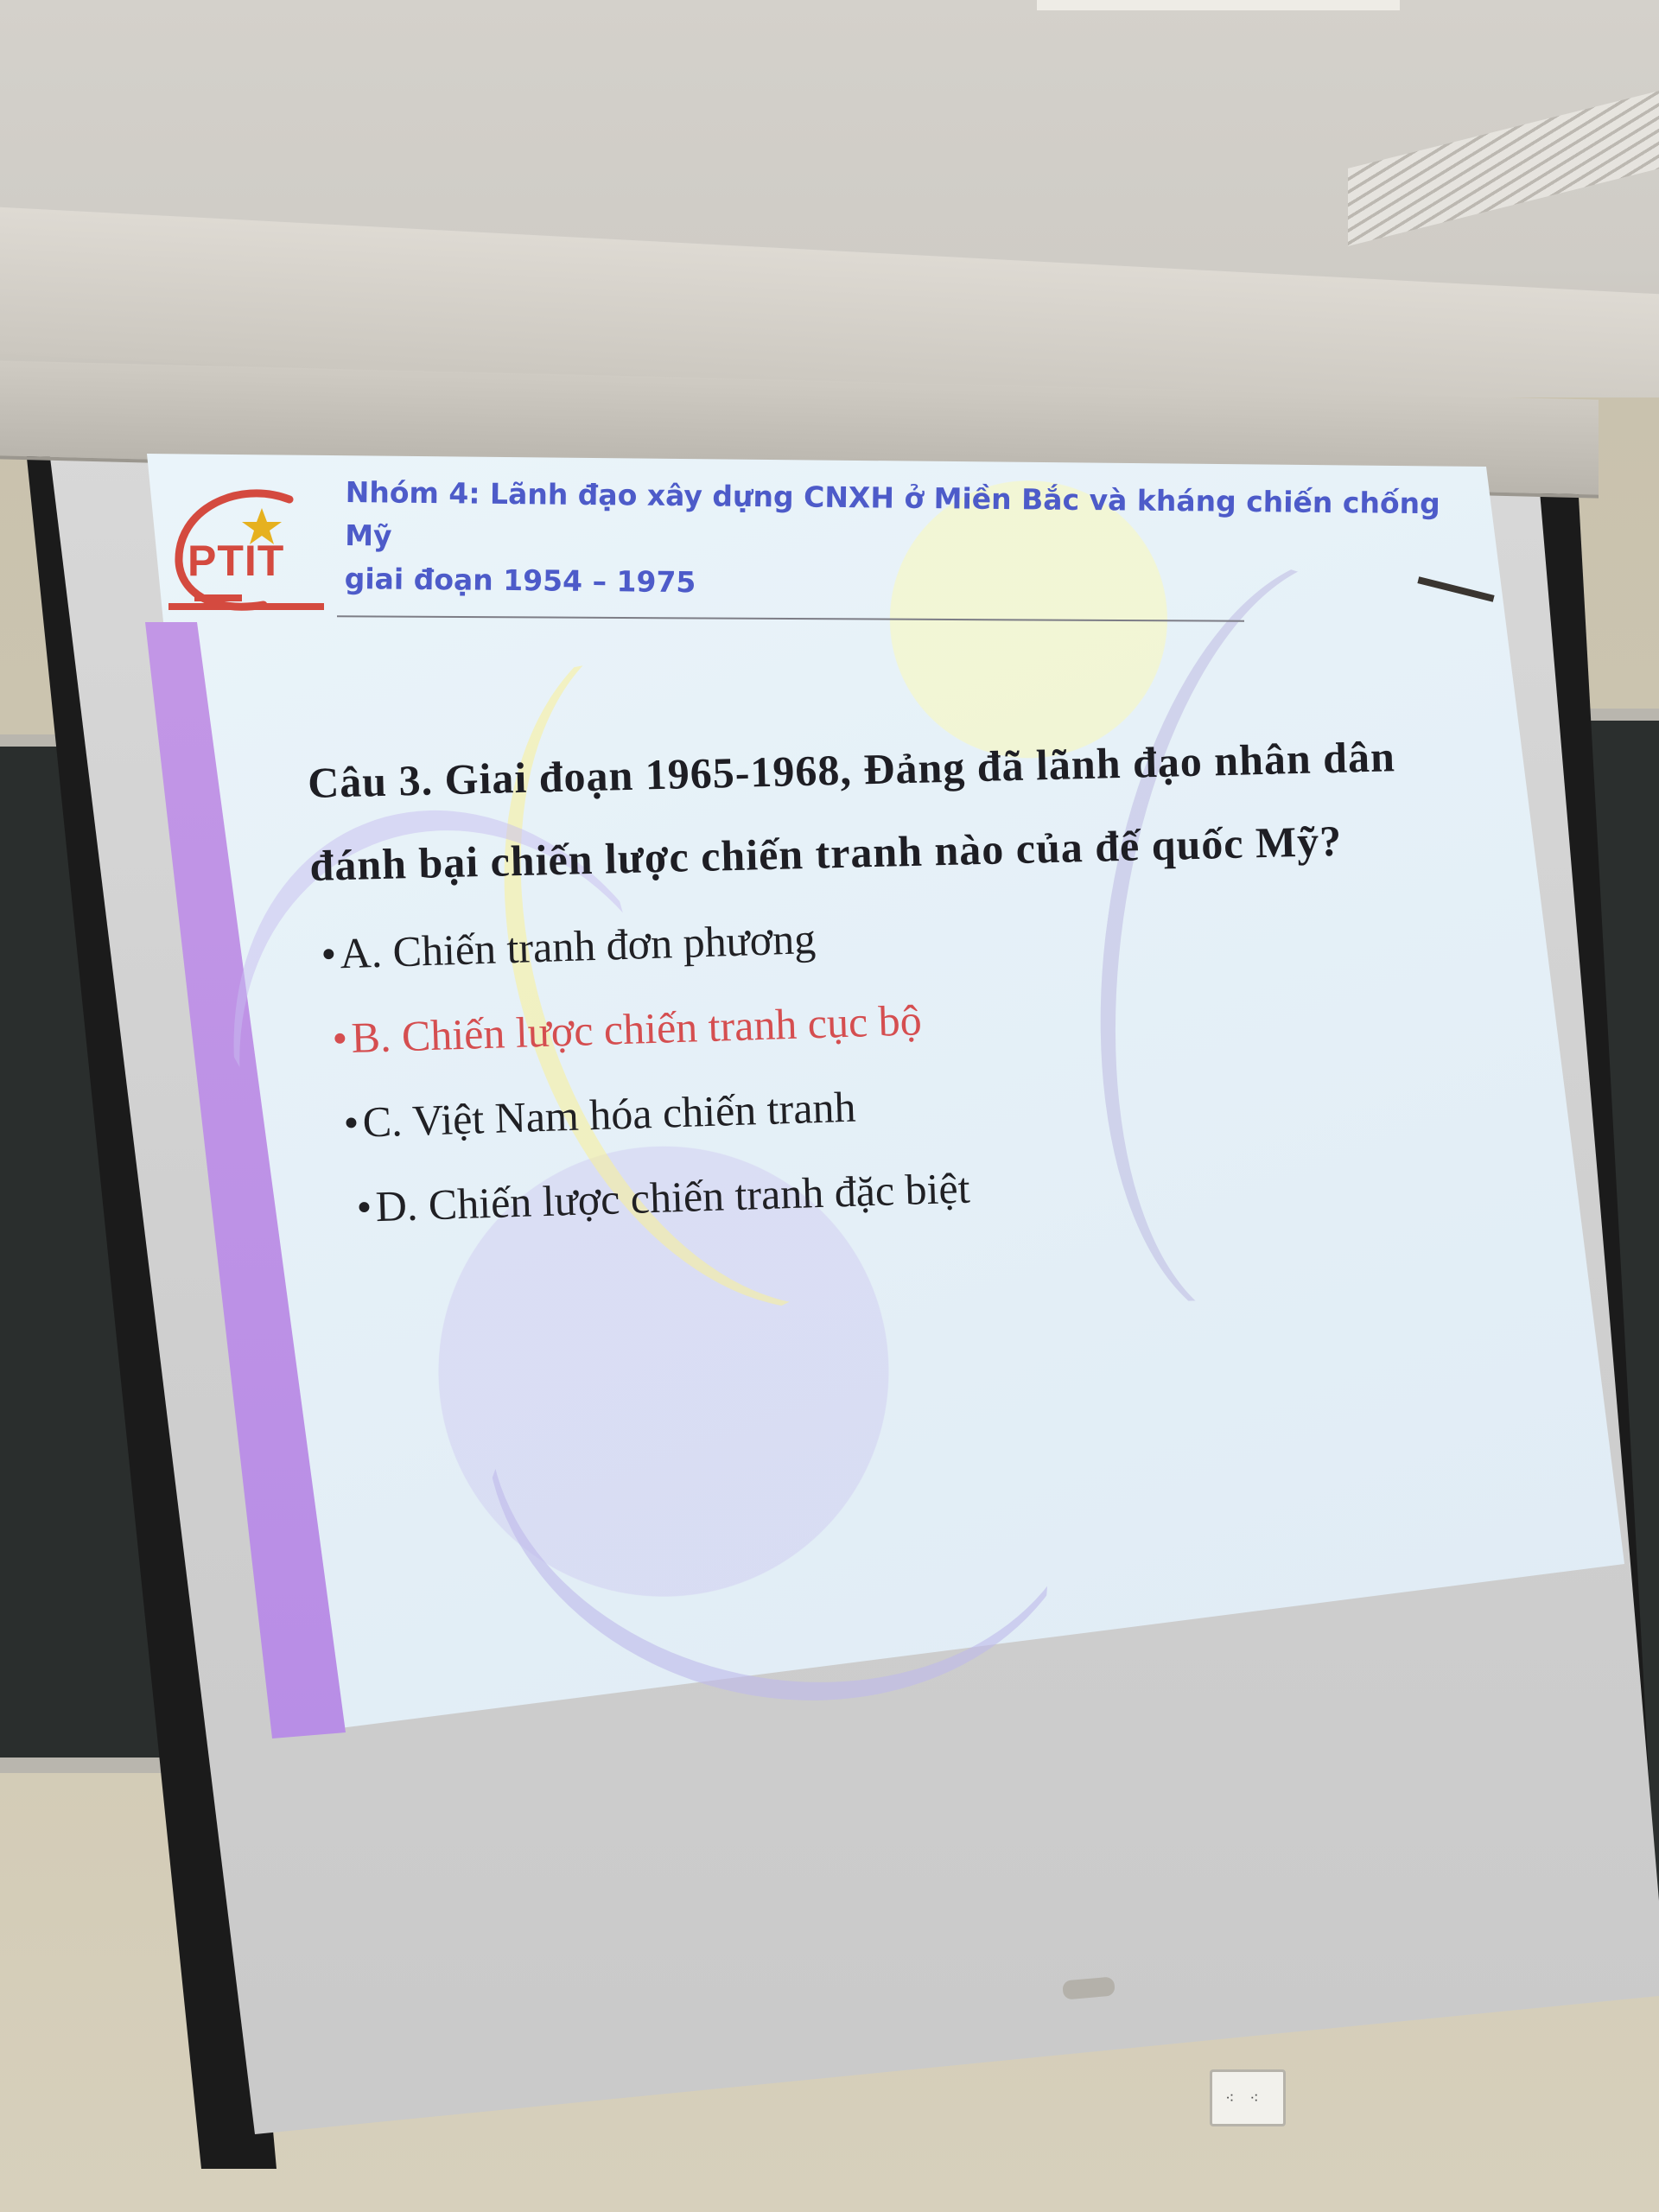  Describe the element at coordinates (236, 561) in the screenshot. I see `logo-text: PTIT` at that location.